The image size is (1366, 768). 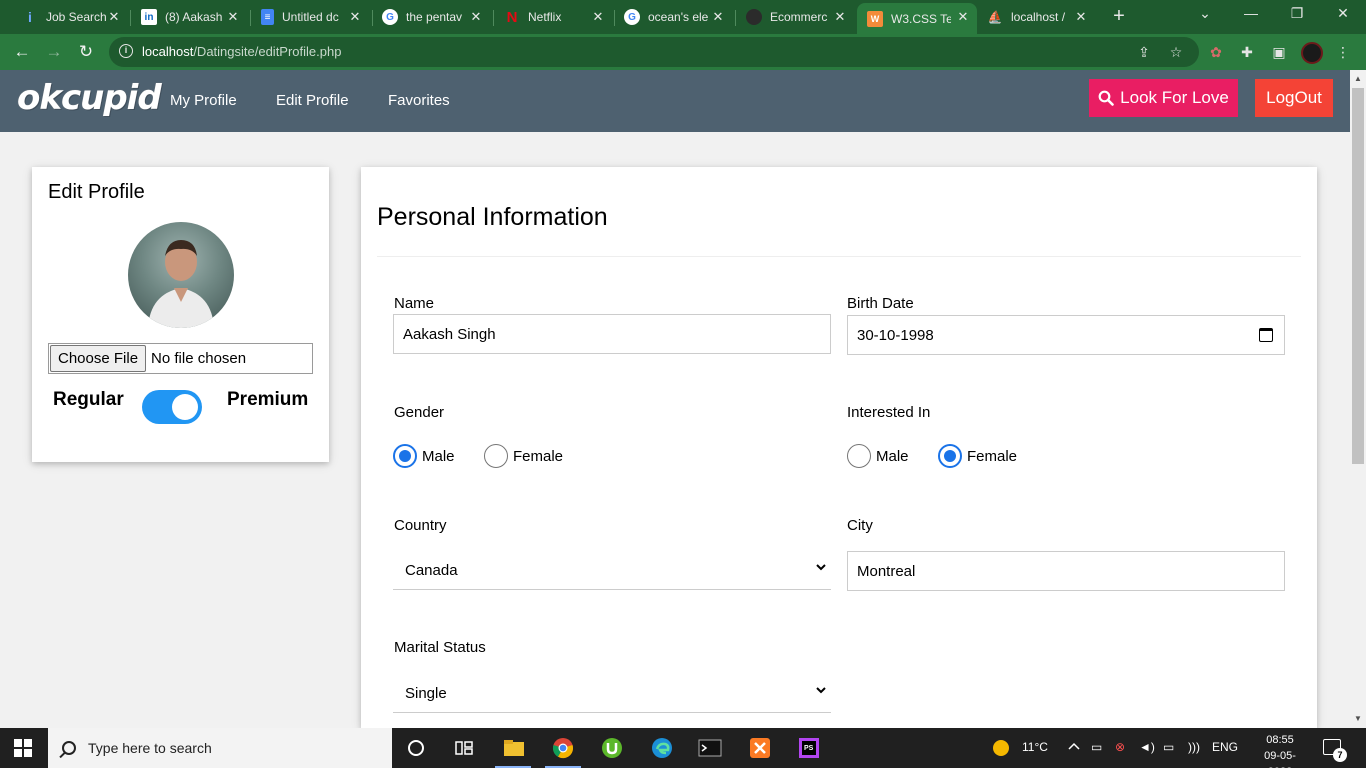 What do you see at coordinates (612, 748) in the screenshot?
I see `utorrent-icon` at bounding box center [612, 748].